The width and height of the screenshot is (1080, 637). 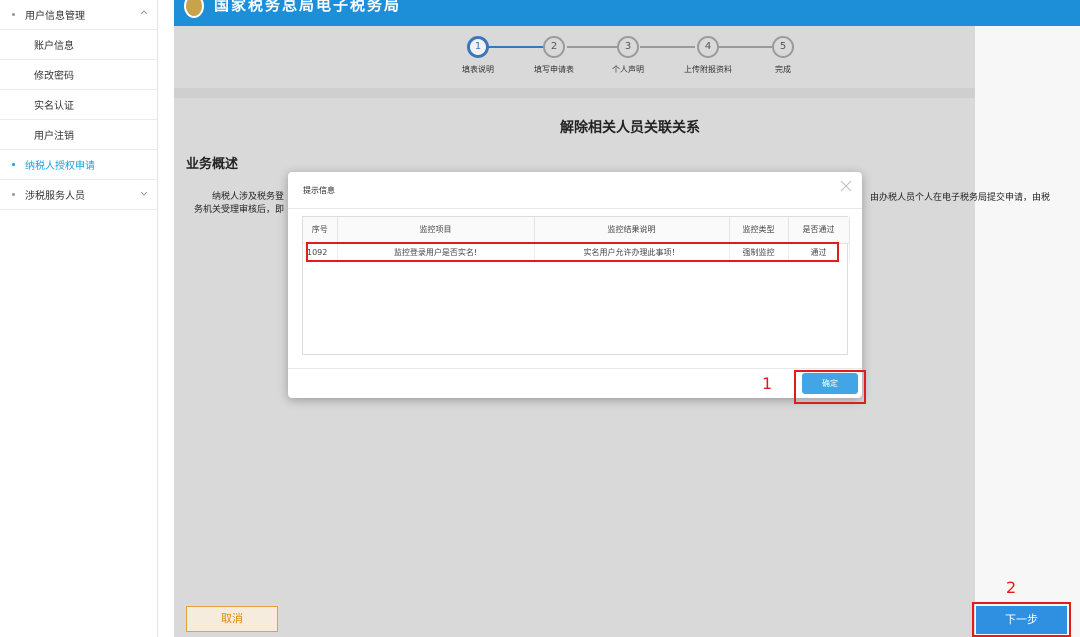 What do you see at coordinates (478, 69) in the screenshot?
I see `step-label: 填表说明` at bounding box center [478, 69].